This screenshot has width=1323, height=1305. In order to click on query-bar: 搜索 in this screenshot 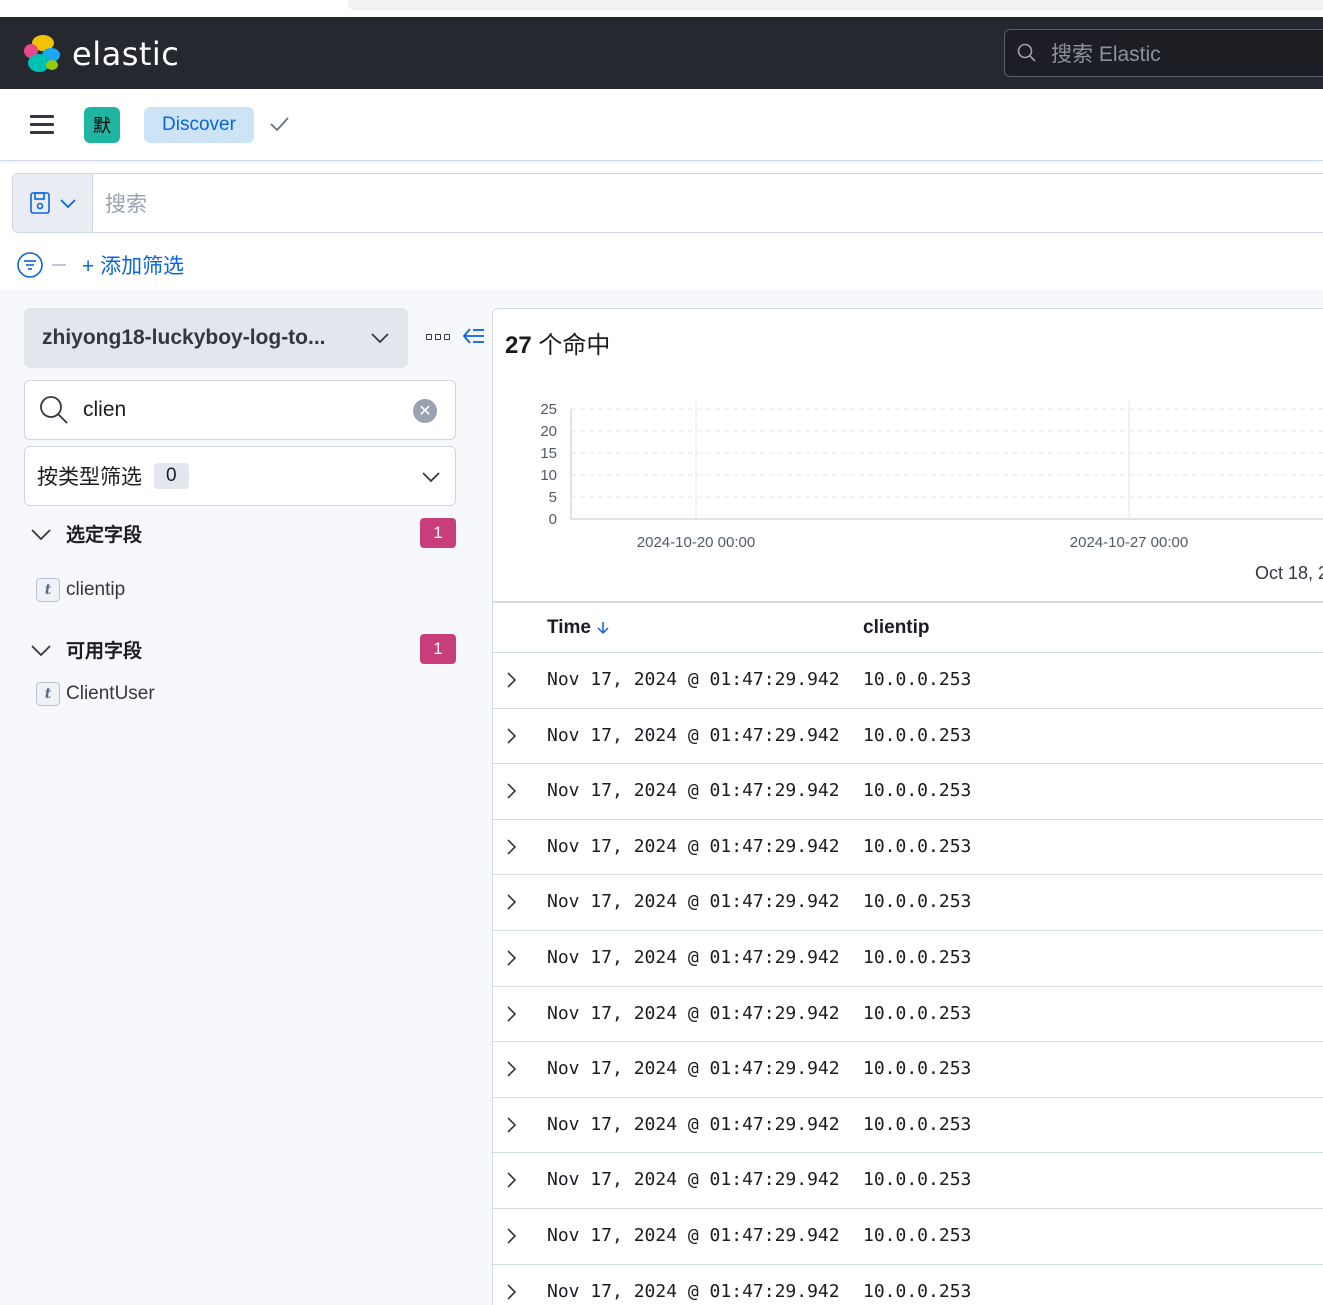, I will do `click(667, 203)`.